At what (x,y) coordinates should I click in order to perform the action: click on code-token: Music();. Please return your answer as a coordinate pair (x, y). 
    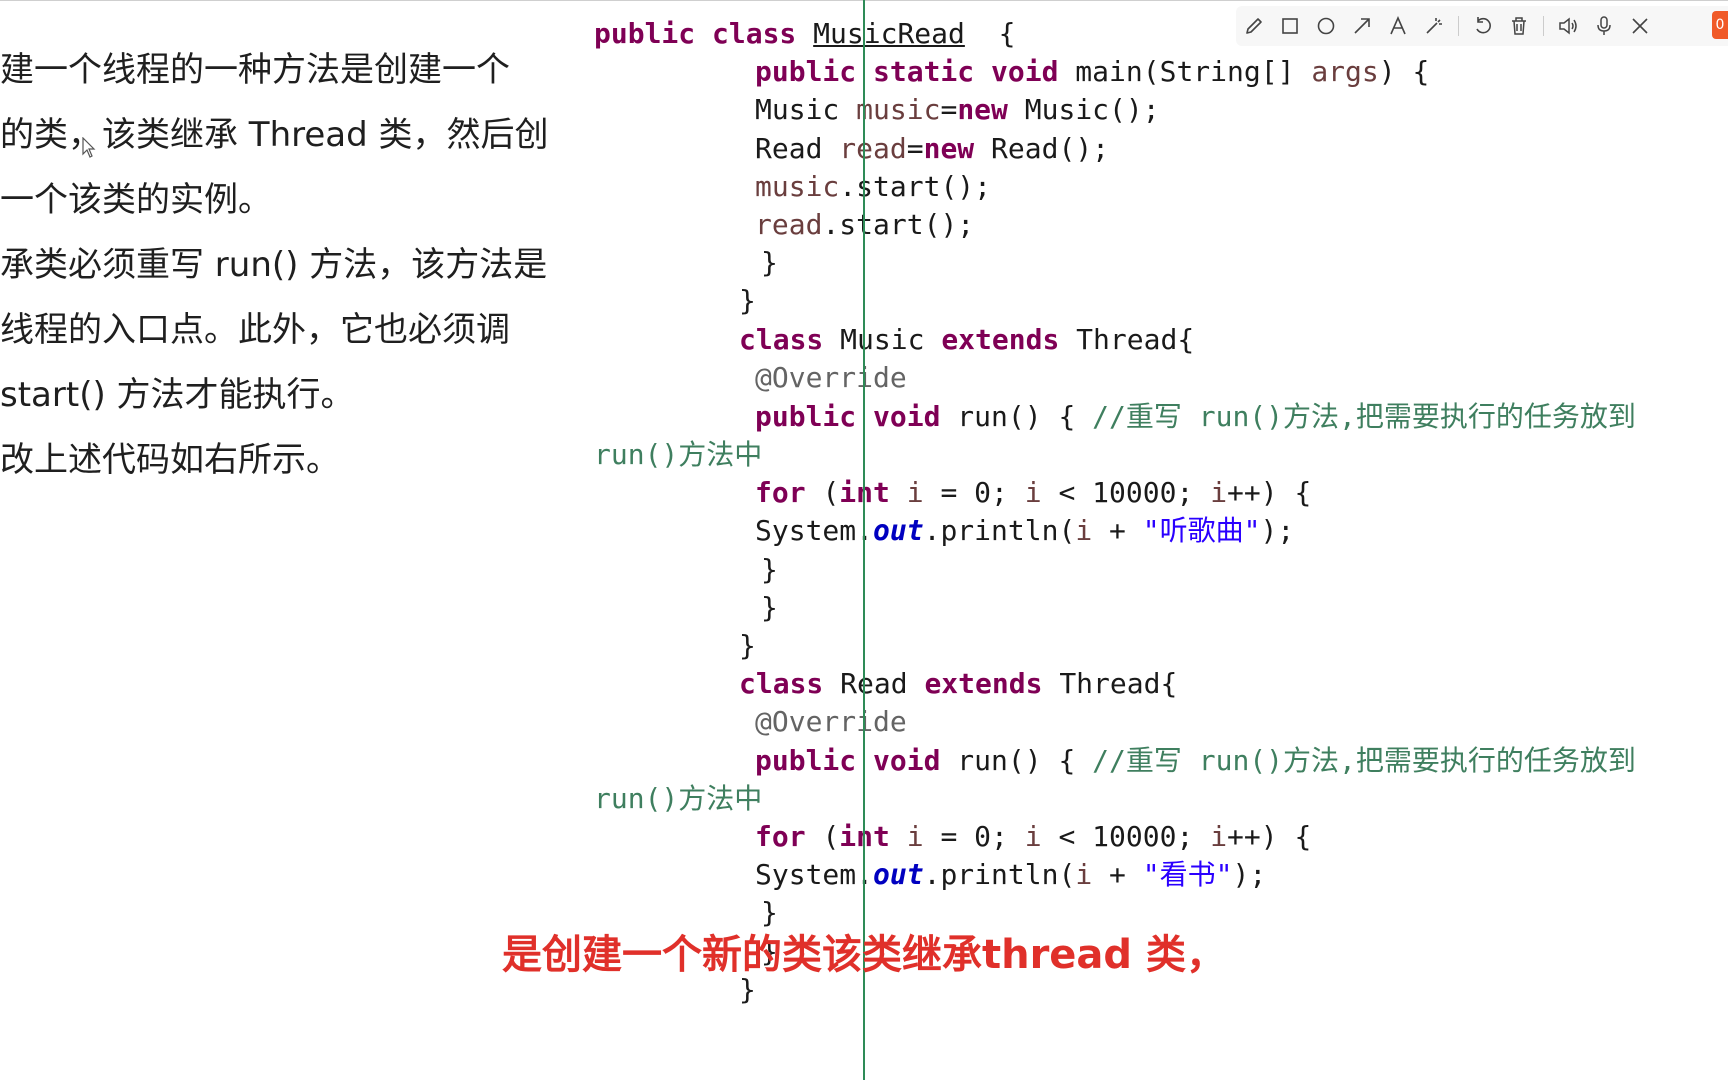
    Looking at the image, I should click on (1092, 109).